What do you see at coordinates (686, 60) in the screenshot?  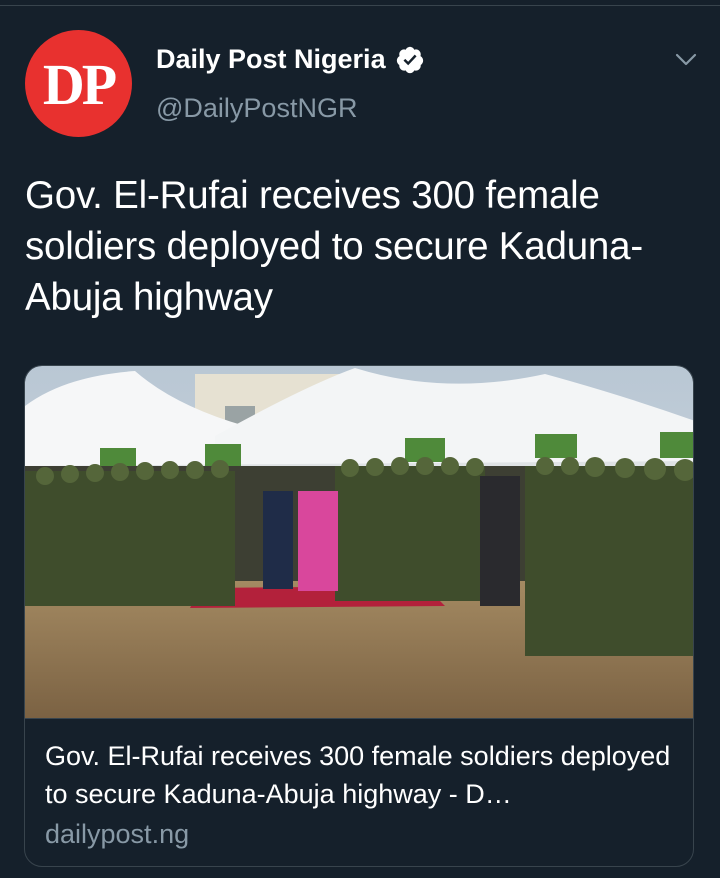 I see `chevron-down-icon` at bounding box center [686, 60].